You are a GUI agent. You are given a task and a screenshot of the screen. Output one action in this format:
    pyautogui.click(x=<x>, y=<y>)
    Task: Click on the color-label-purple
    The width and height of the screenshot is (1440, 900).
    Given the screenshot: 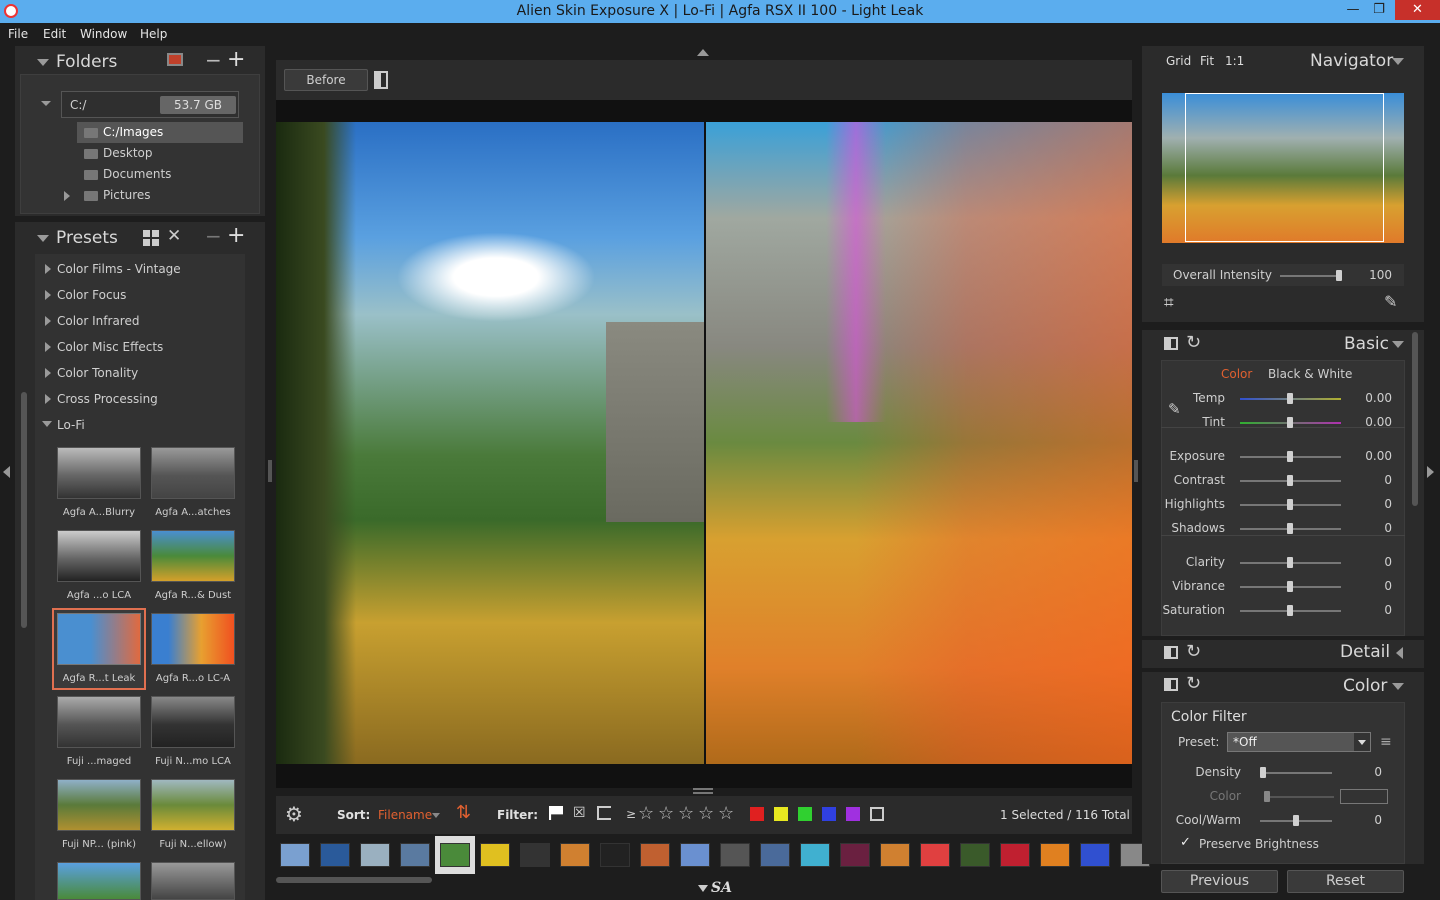 What is the action you would take?
    pyautogui.click(x=853, y=814)
    